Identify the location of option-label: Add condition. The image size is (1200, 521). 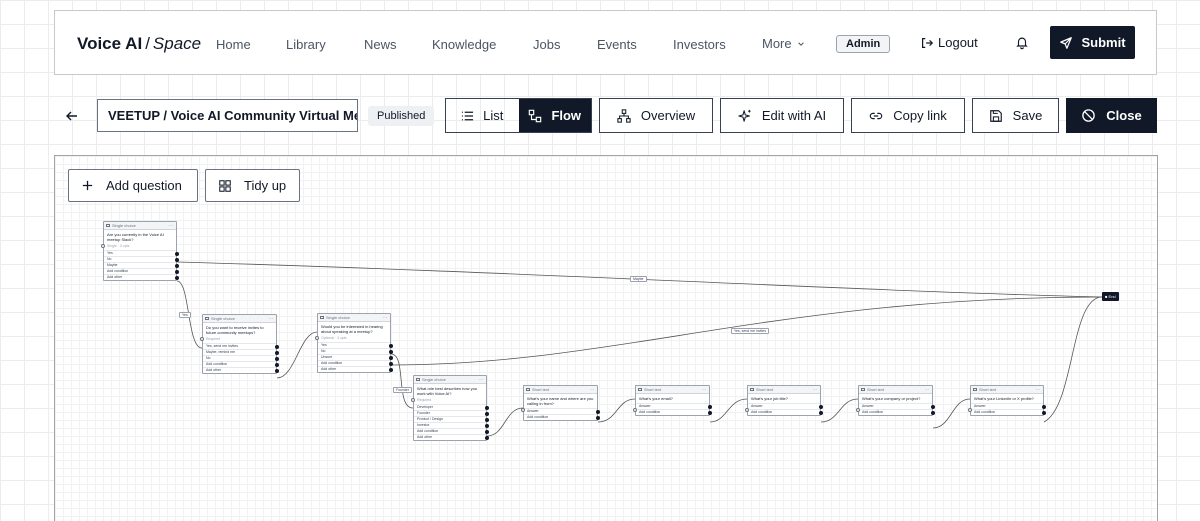
(217, 364).